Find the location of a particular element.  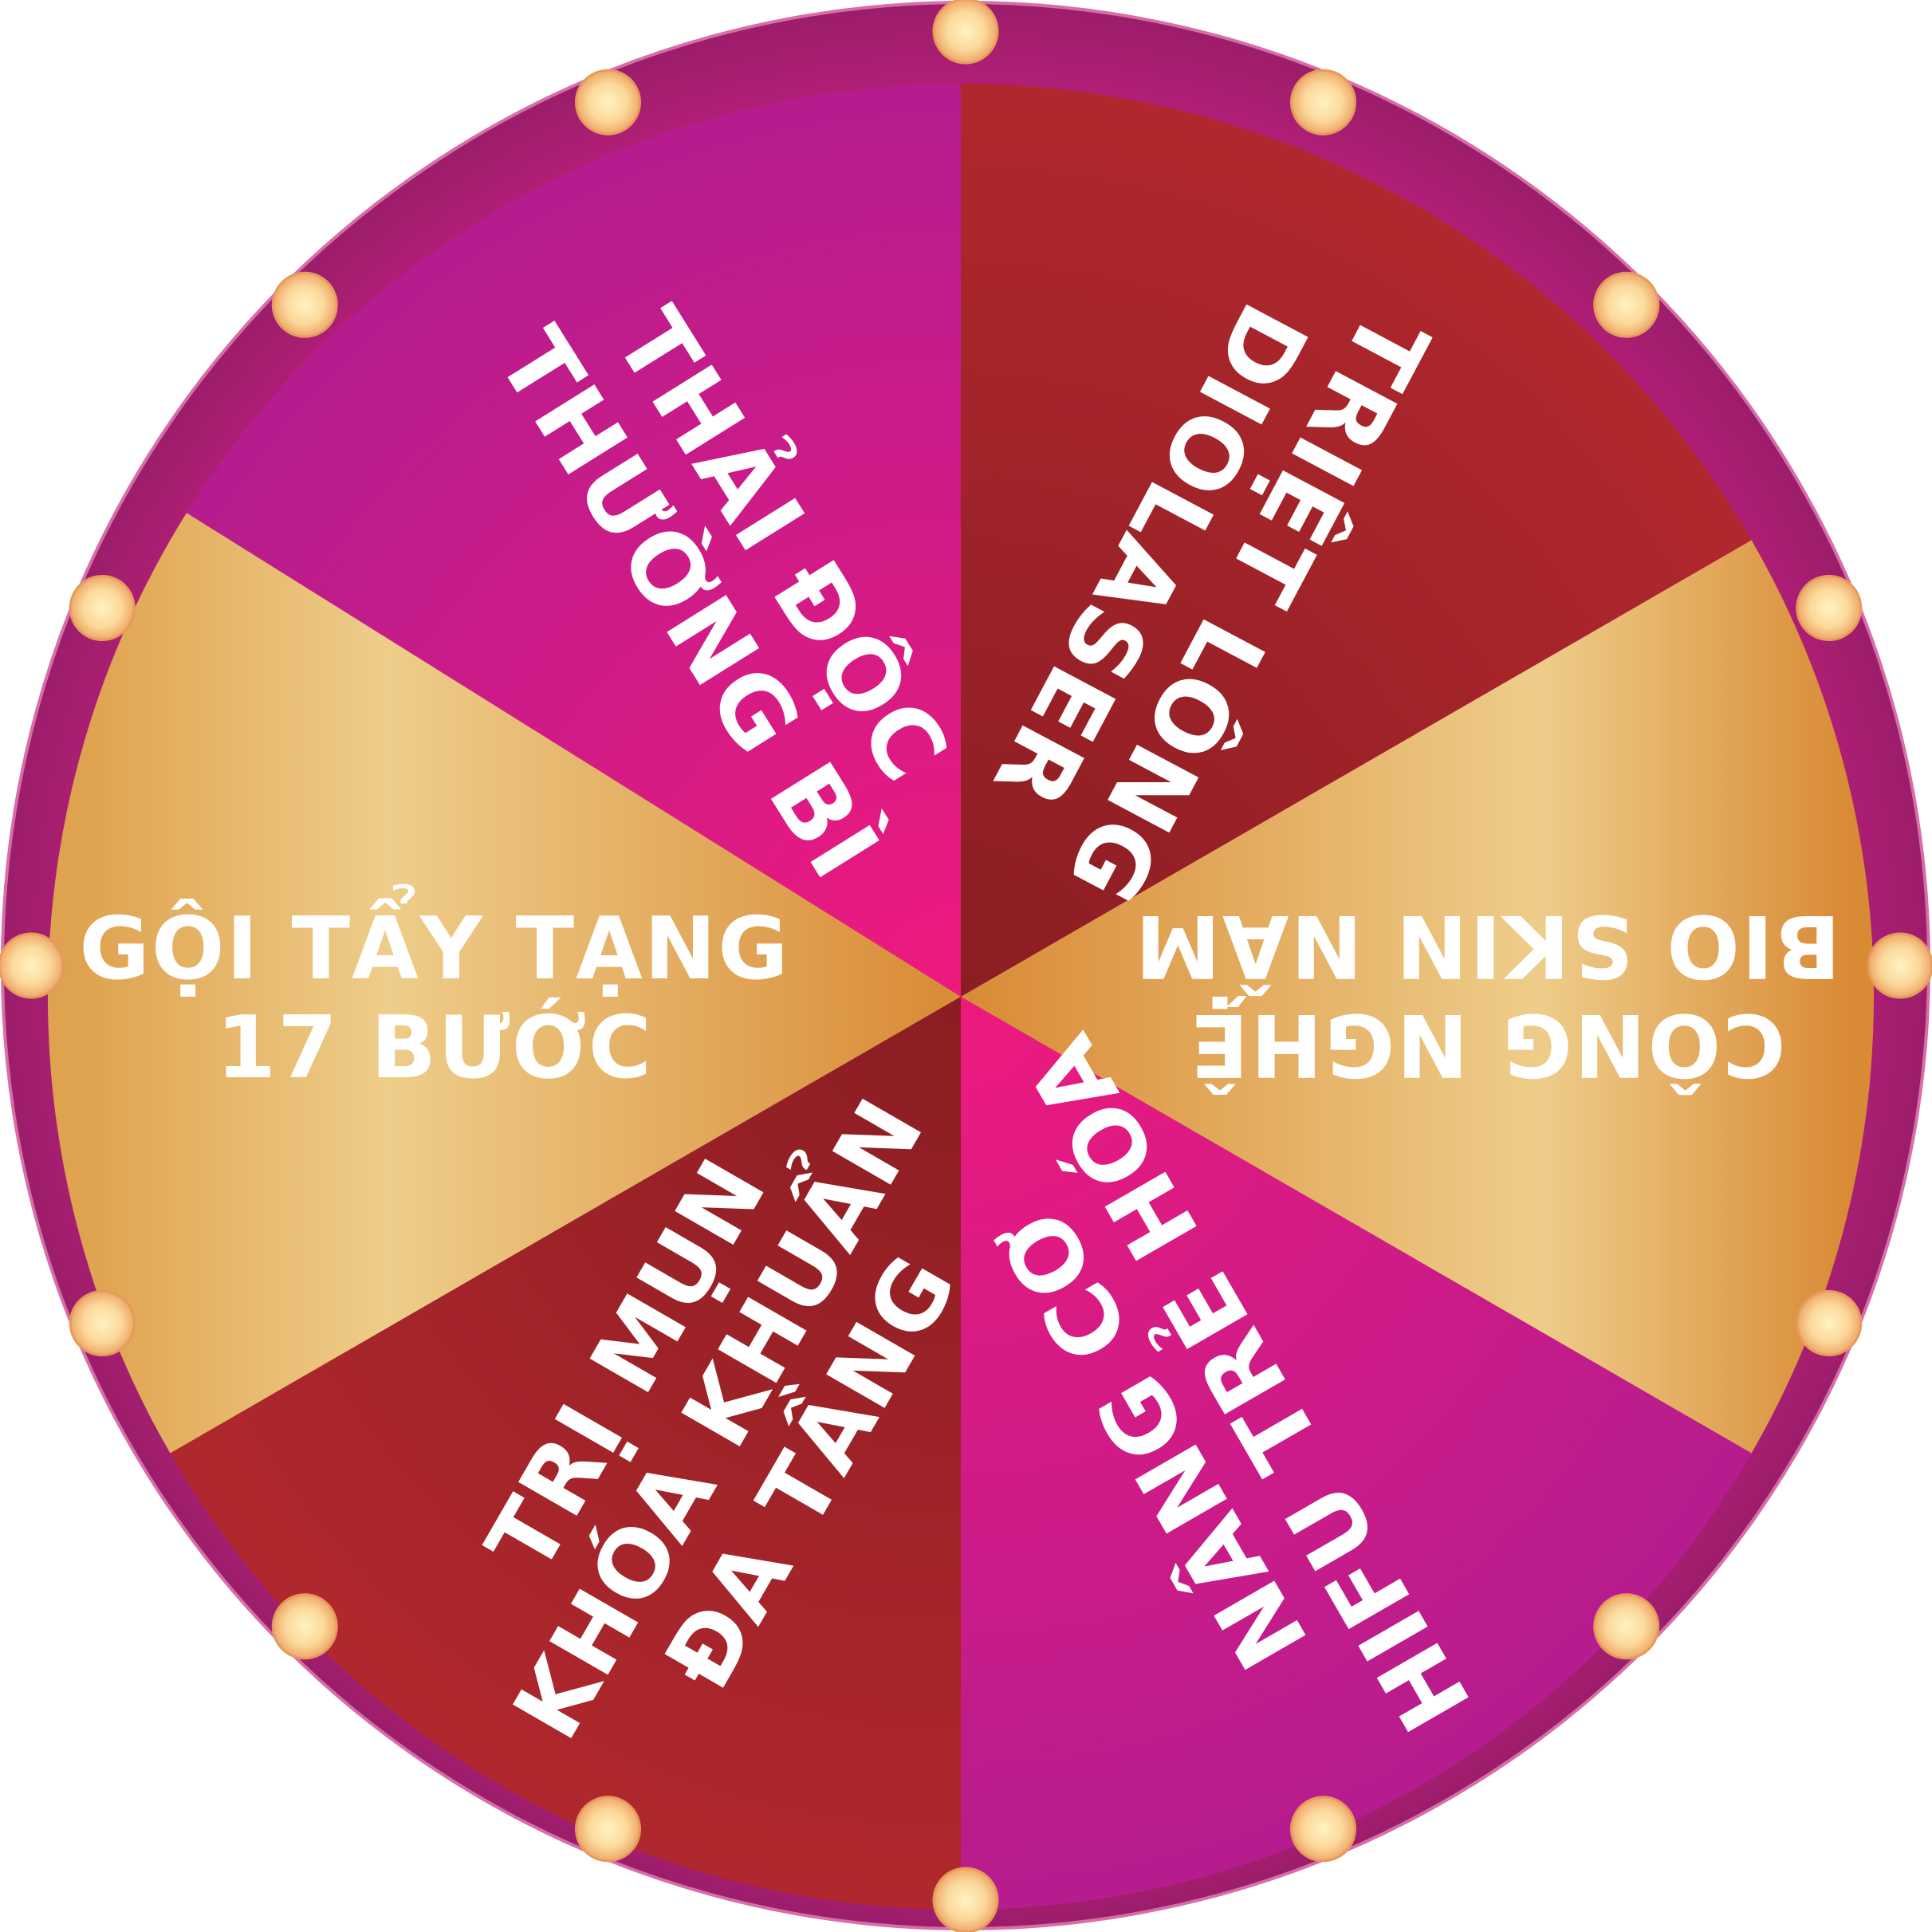

segment-label-line: 17 BƯỚC is located at coordinates (435, 1047).